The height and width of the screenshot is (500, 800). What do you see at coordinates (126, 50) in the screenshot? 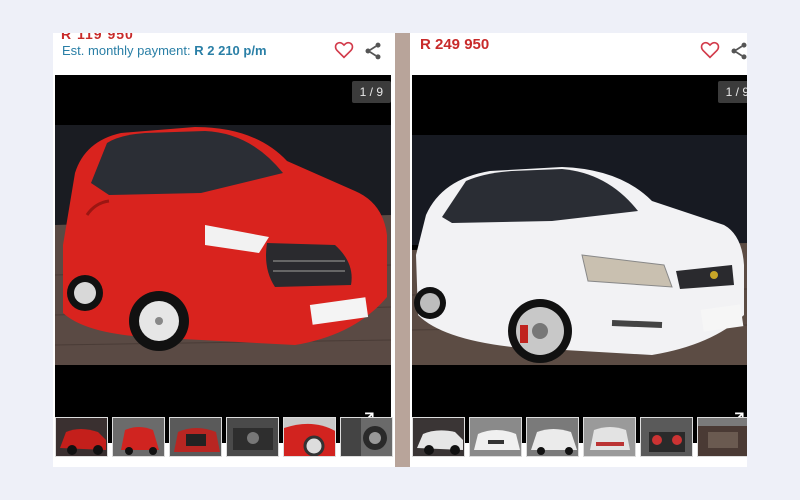
I see `monthly-payment-label: Est. monthly payment:` at bounding box center [126, 50].